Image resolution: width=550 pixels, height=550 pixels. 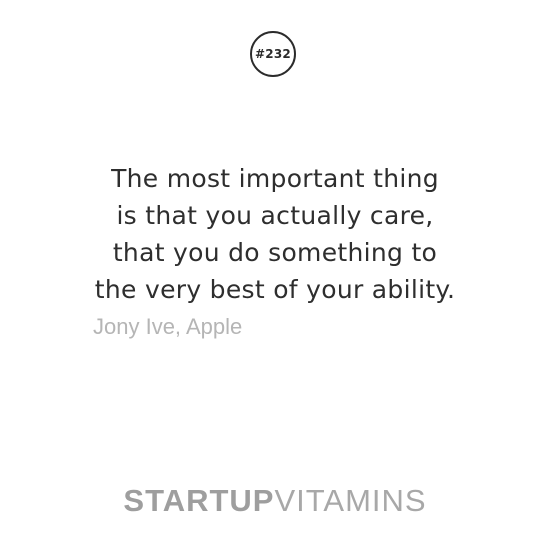 I want to click on quote-number: #232, so click(x=273, y=54).